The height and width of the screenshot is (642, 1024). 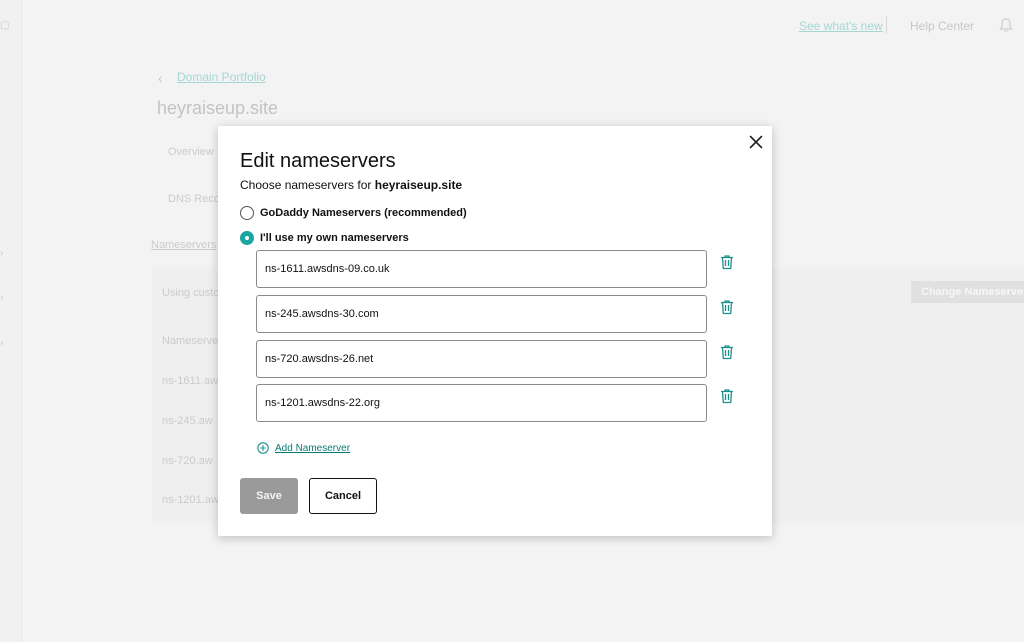 I want to click on radio-godaddy-nameservers: GoDaddy Nameservers (recommended), so click(x=353, y=213).